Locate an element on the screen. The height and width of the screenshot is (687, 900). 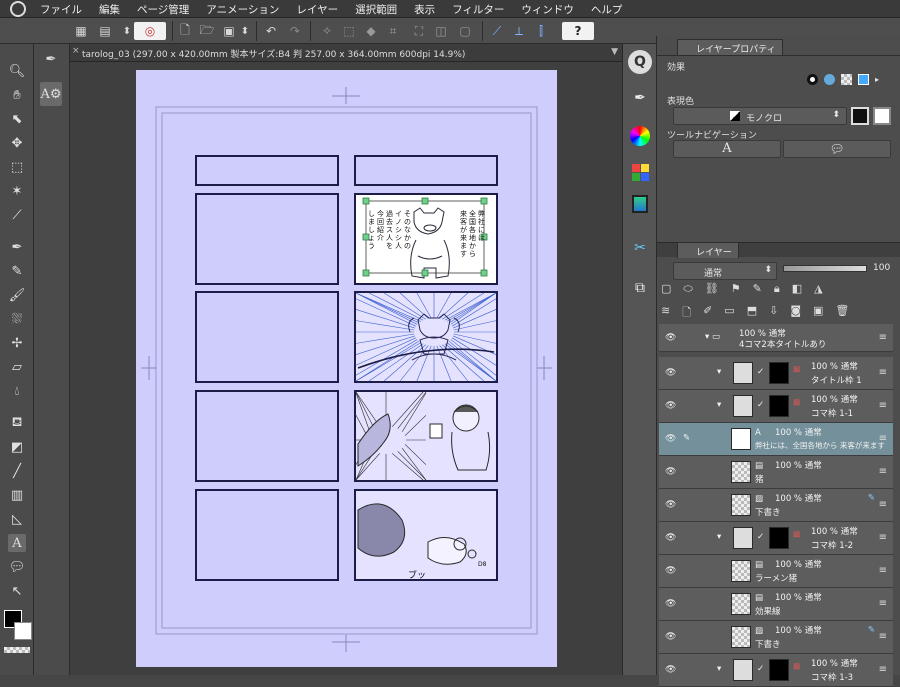
folder-icon: ▾ ▭ is located at coordinates (712, 337).